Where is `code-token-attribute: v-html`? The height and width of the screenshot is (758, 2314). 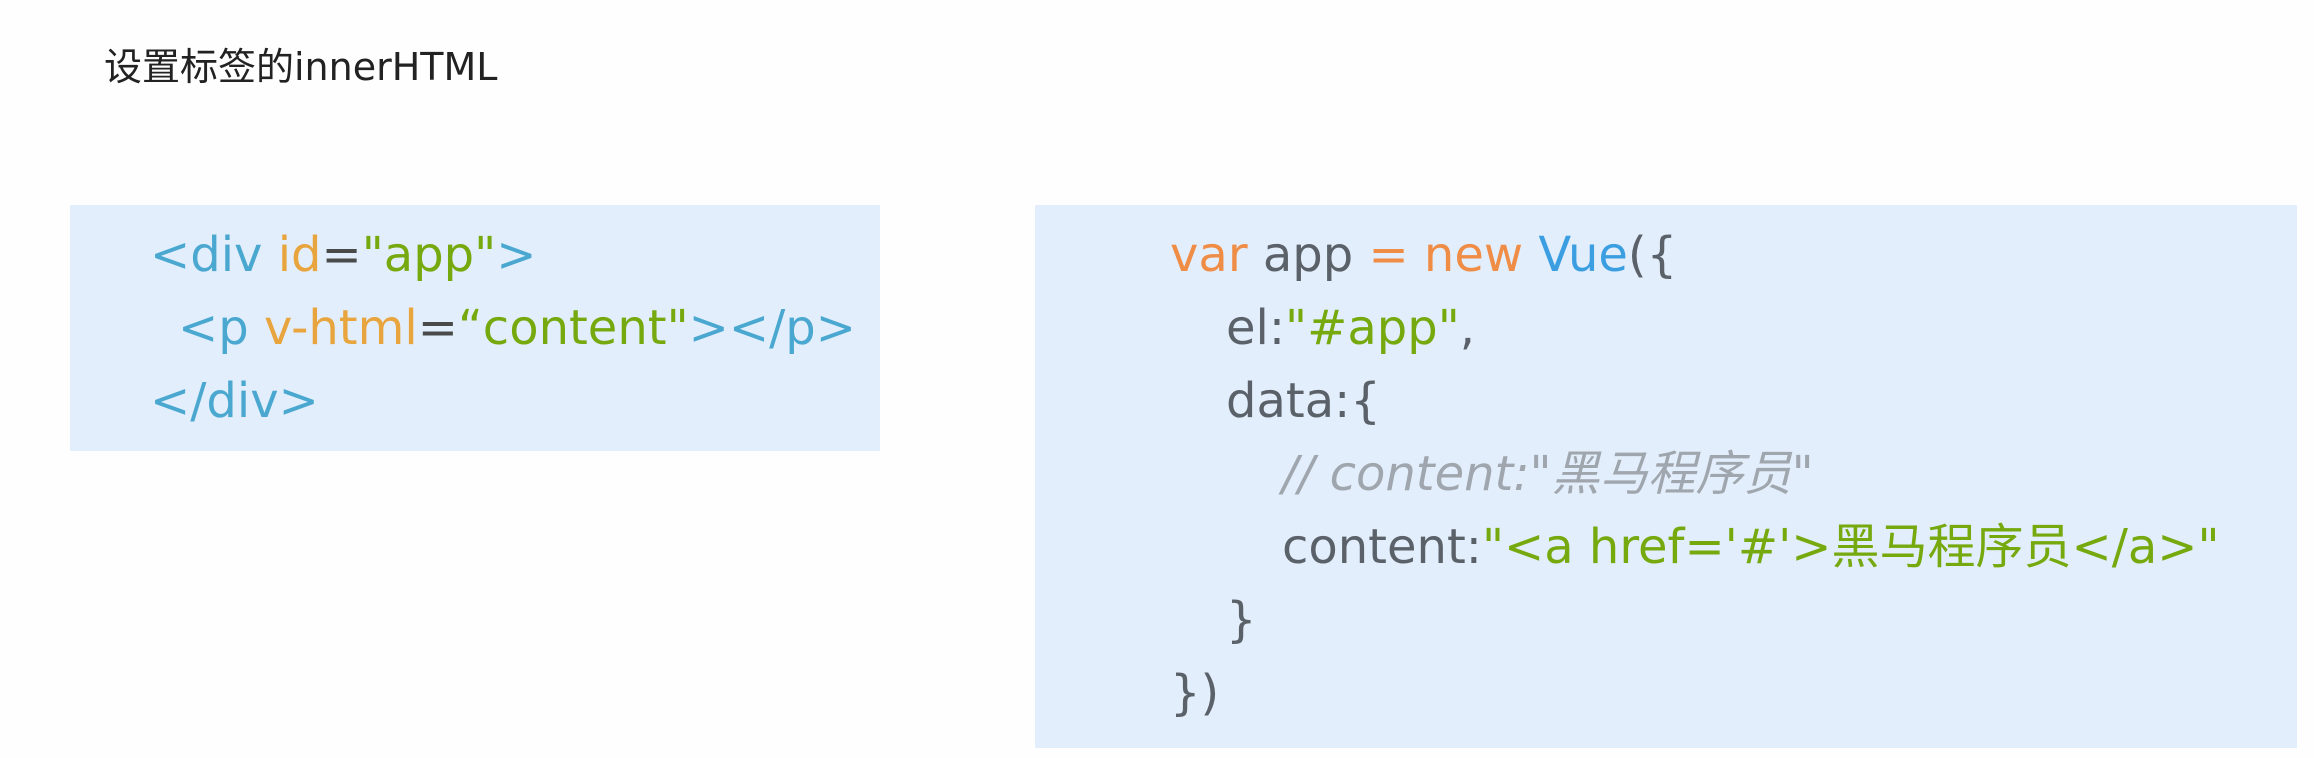
code-token-attribute: v-html is located at coordinates (333, 328).